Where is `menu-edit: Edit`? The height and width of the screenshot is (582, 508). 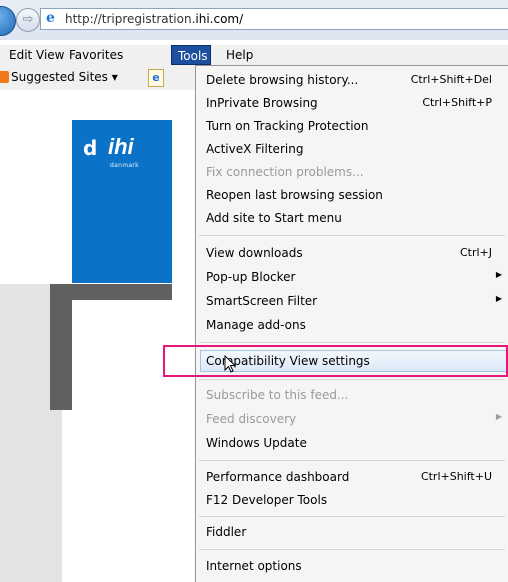
menu-edit: Edit is located at coordinates (20, 55).